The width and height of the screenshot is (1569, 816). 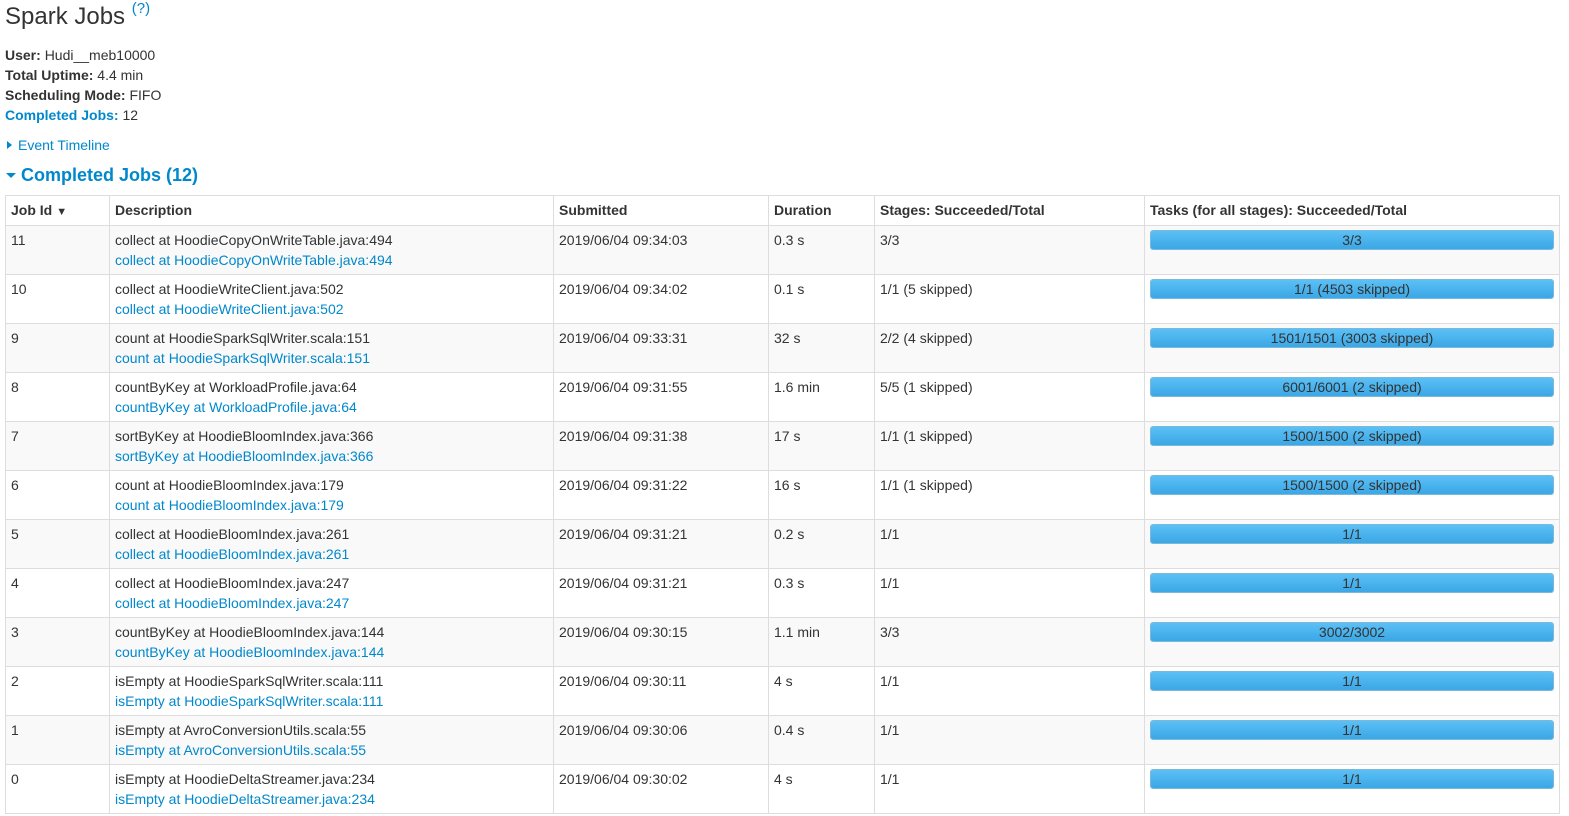 I want to click on help-link: (?), so click(x=141, y=8).